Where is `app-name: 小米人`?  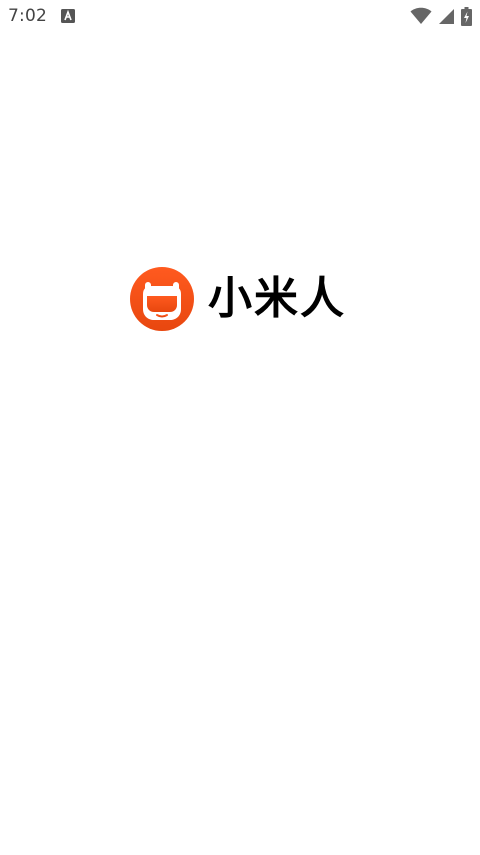 app-name: 小米人 is located at coordinates (277, 298).